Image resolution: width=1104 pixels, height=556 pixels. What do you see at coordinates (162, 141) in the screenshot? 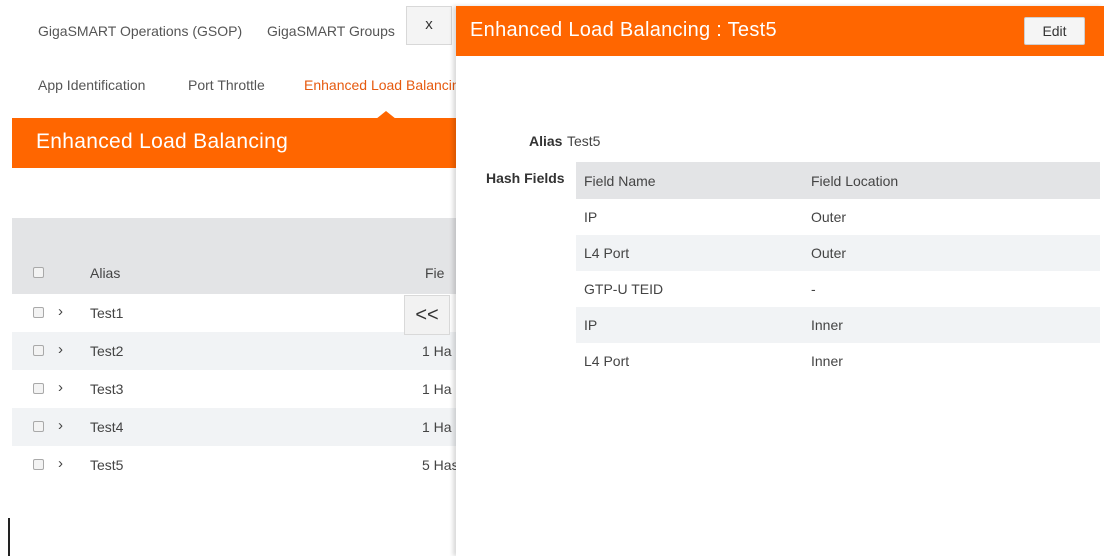
I see `panel-title: Enhanced Load Balancing` at bounding box center [162, 141].